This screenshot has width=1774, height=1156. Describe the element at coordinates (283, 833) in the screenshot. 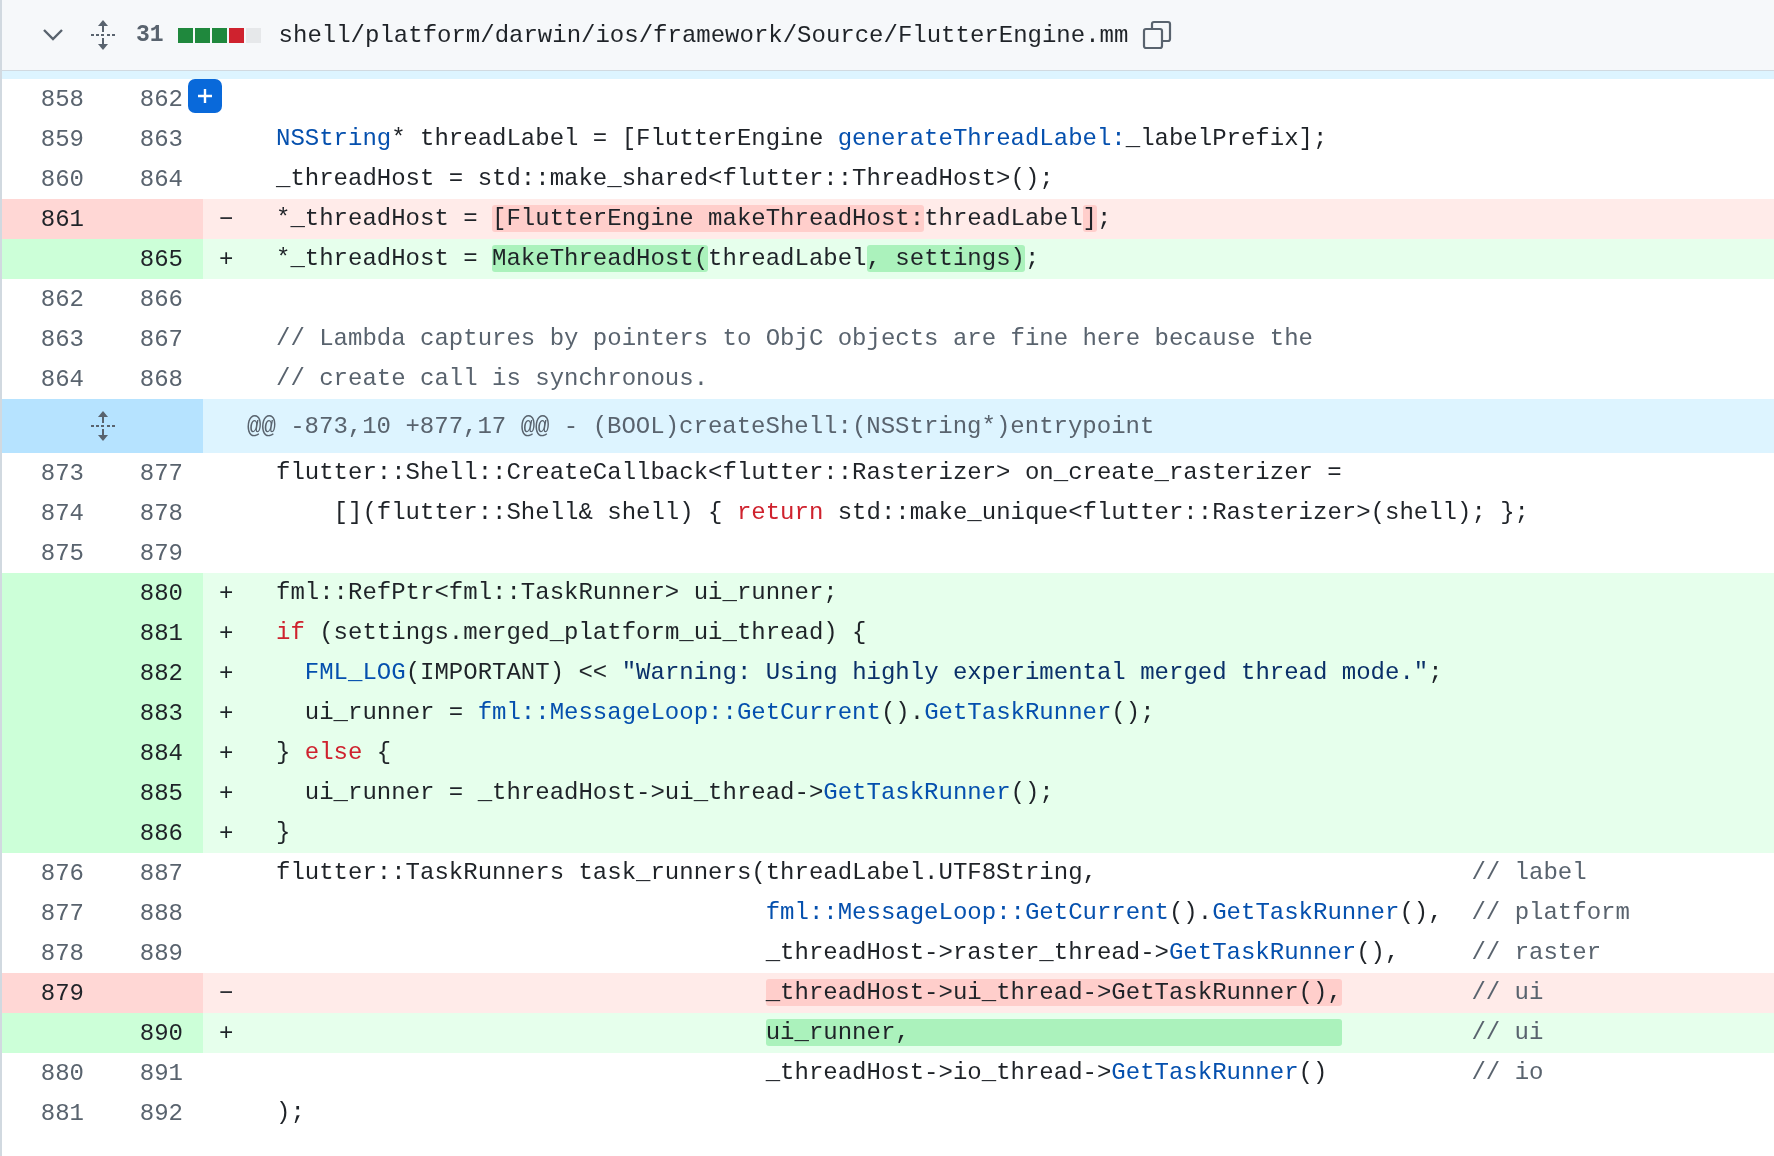

I see `code-line: }` at that location.